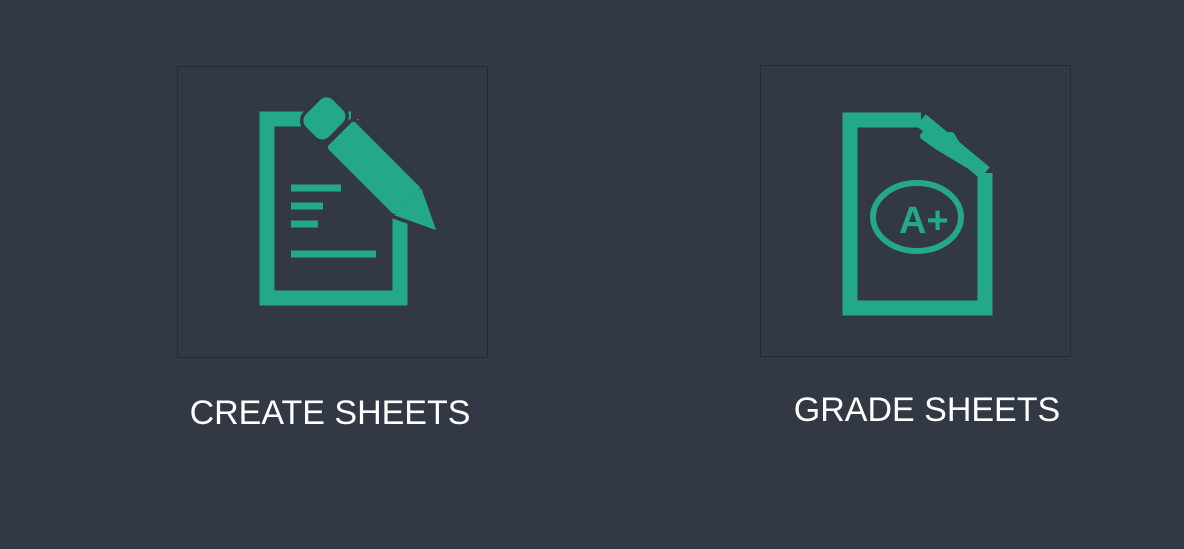 The width and height of the screenshot is (1184, 549). What do you see at coordinates (349, 199) in the screenshot?
I see `edit-document-icon` at bounding box center [349, 199].